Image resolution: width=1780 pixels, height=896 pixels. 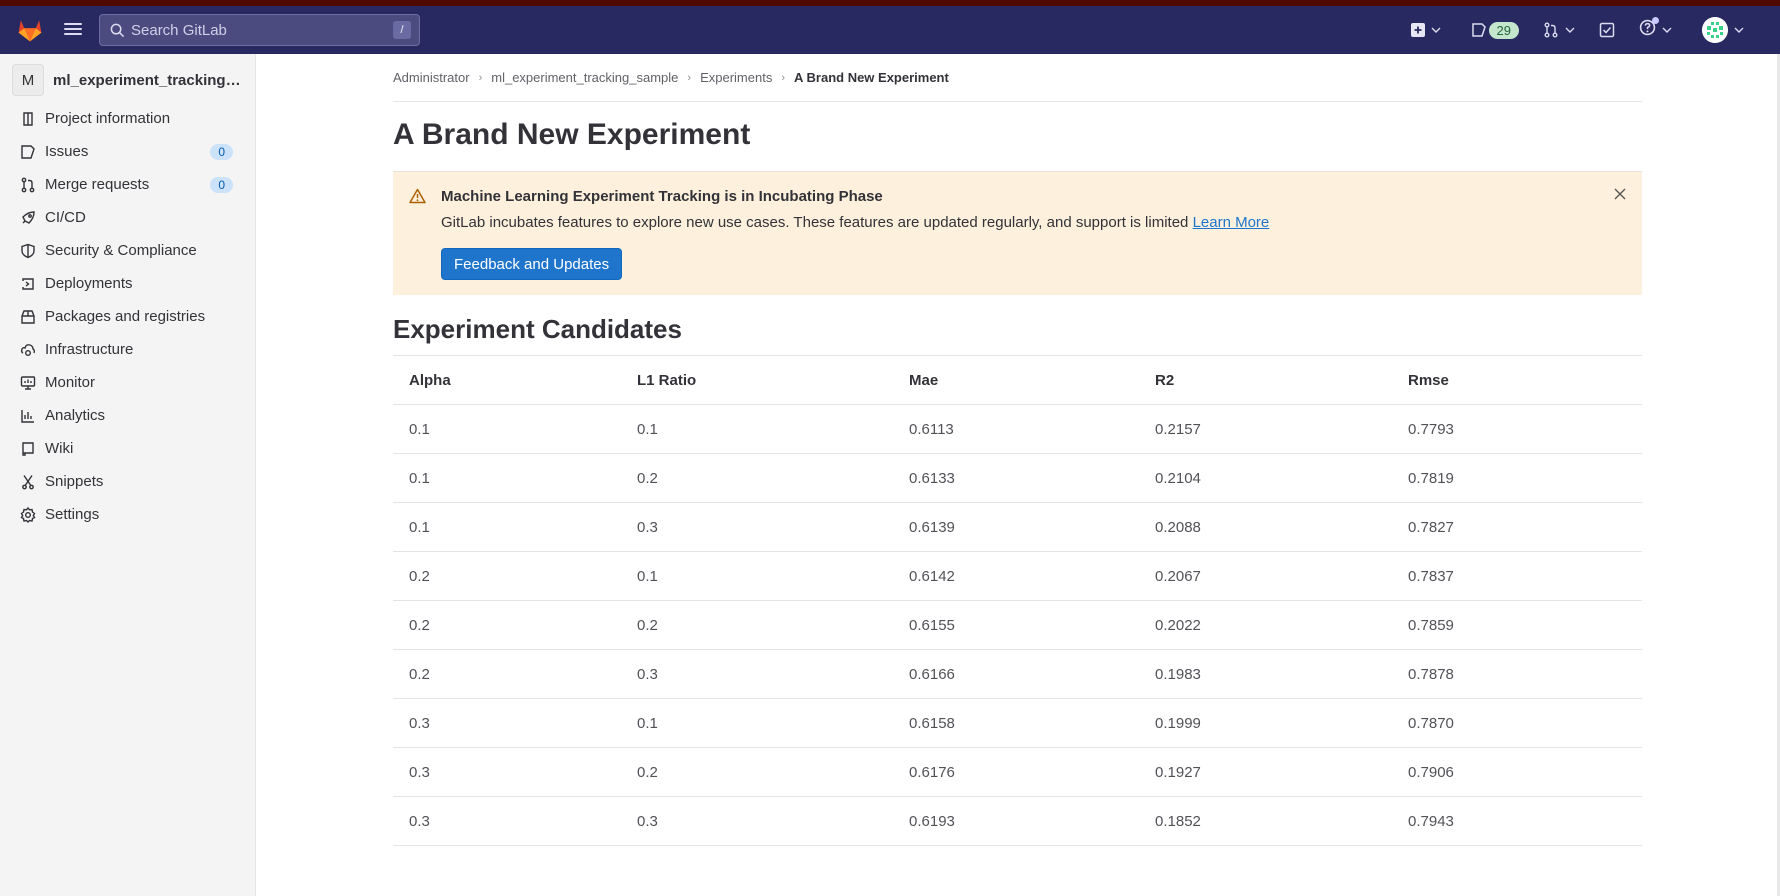 I want to click on cell-rmse: 0.7870, so click(x=1517, y=723).